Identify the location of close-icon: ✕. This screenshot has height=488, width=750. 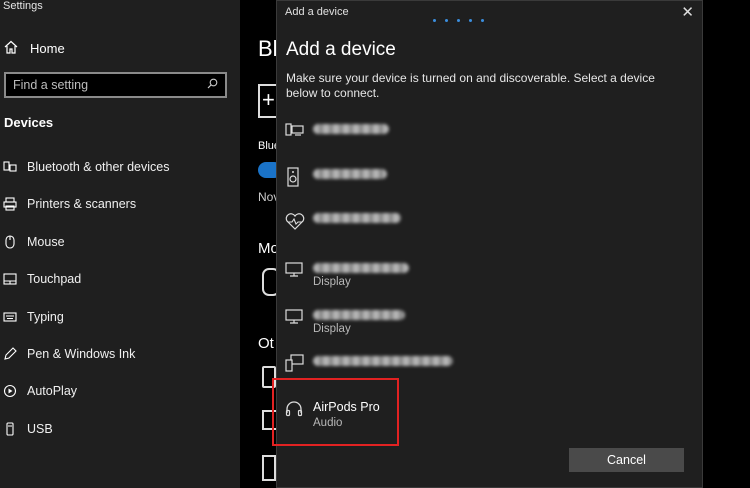
(687, 12).